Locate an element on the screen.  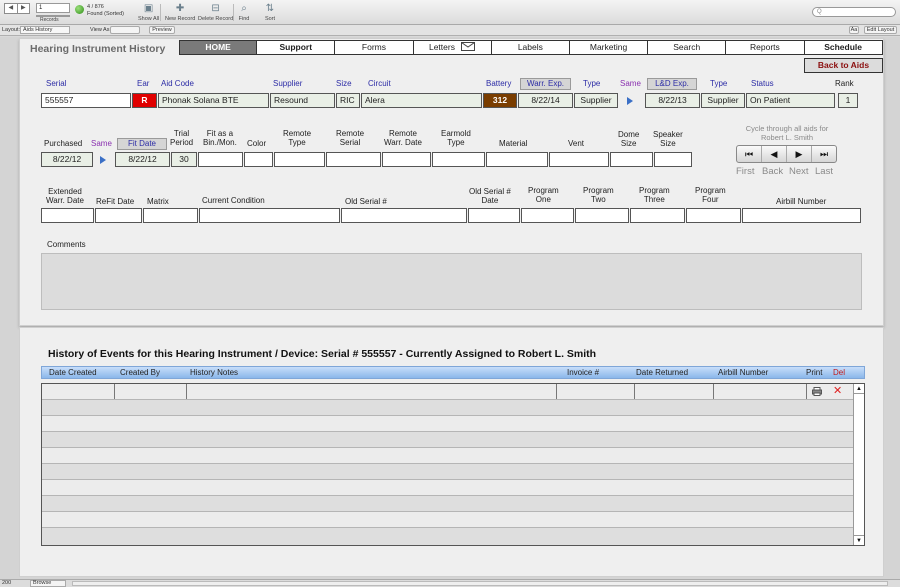
back-to-aids-button: Back to Aids is located at coordinates (843, 65).